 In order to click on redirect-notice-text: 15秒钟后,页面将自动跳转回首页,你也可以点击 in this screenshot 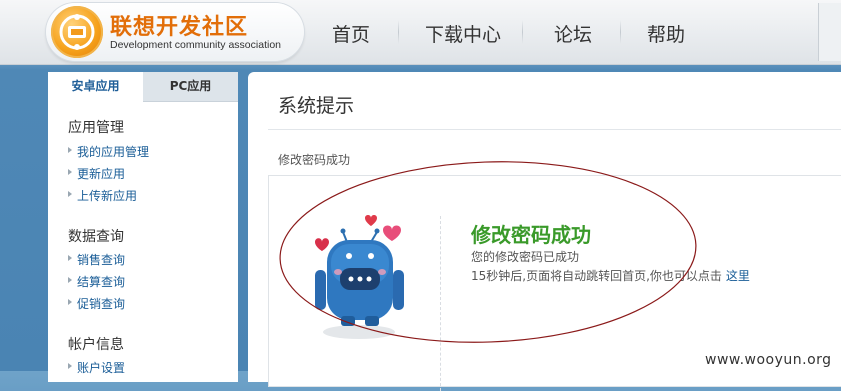, I will do `click(596, 276)`.